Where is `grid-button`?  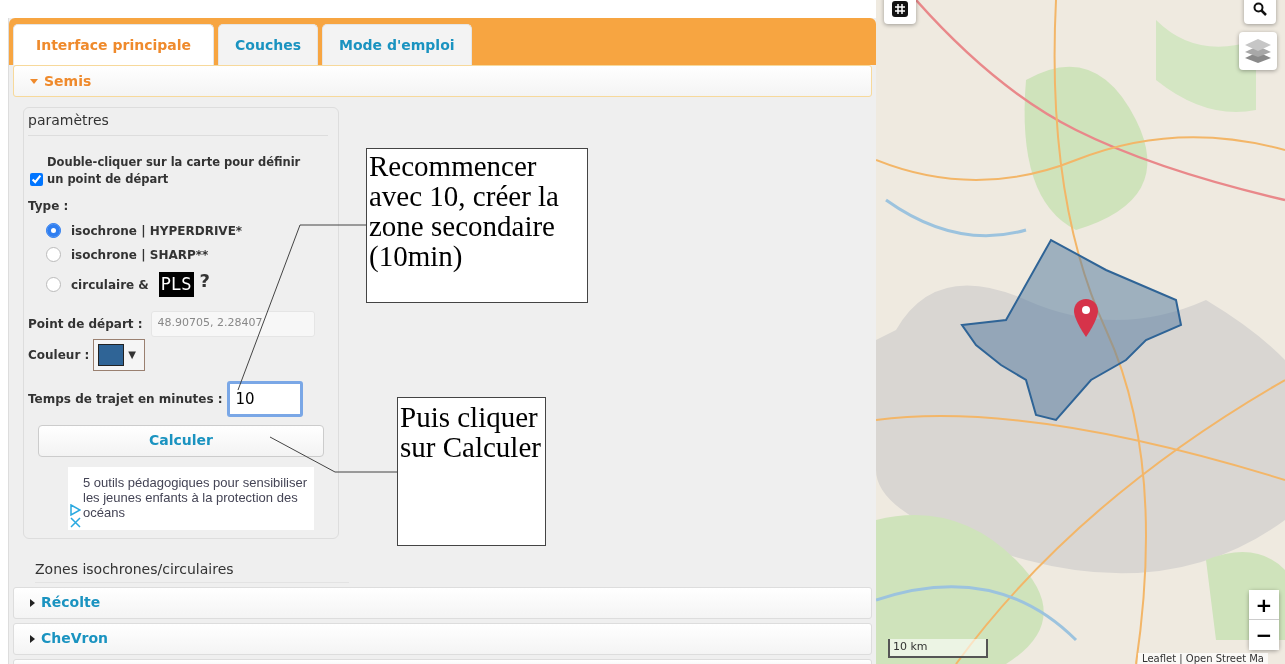
grid-button is located at coordinates (900, 12).